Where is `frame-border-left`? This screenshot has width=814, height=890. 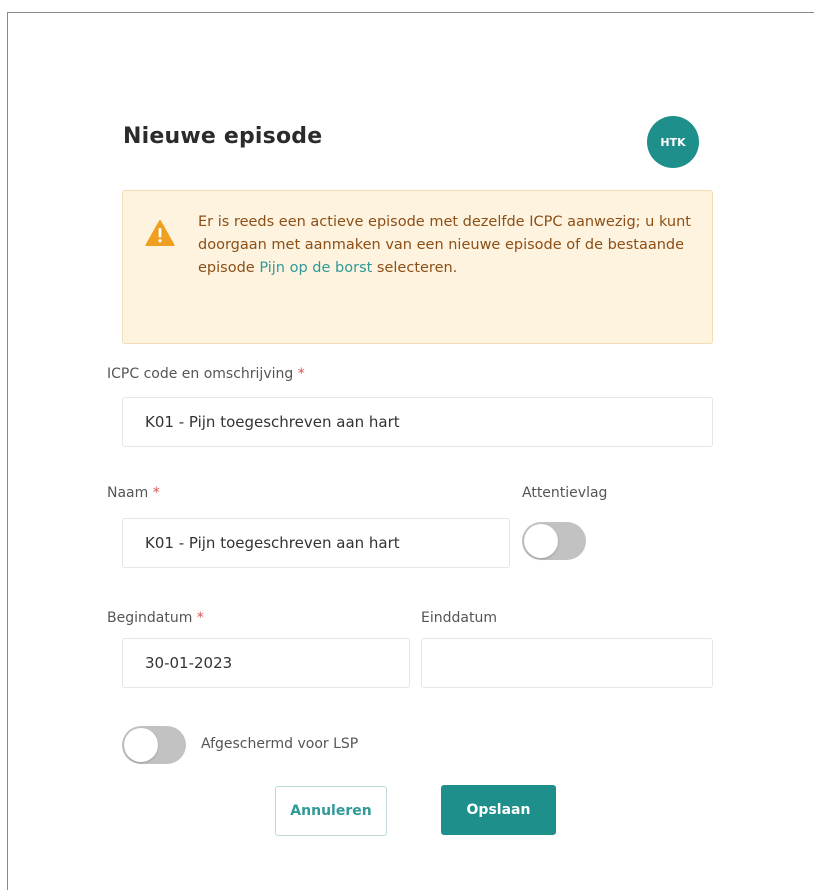 frame-border-left is located at coordinates (7, 451).